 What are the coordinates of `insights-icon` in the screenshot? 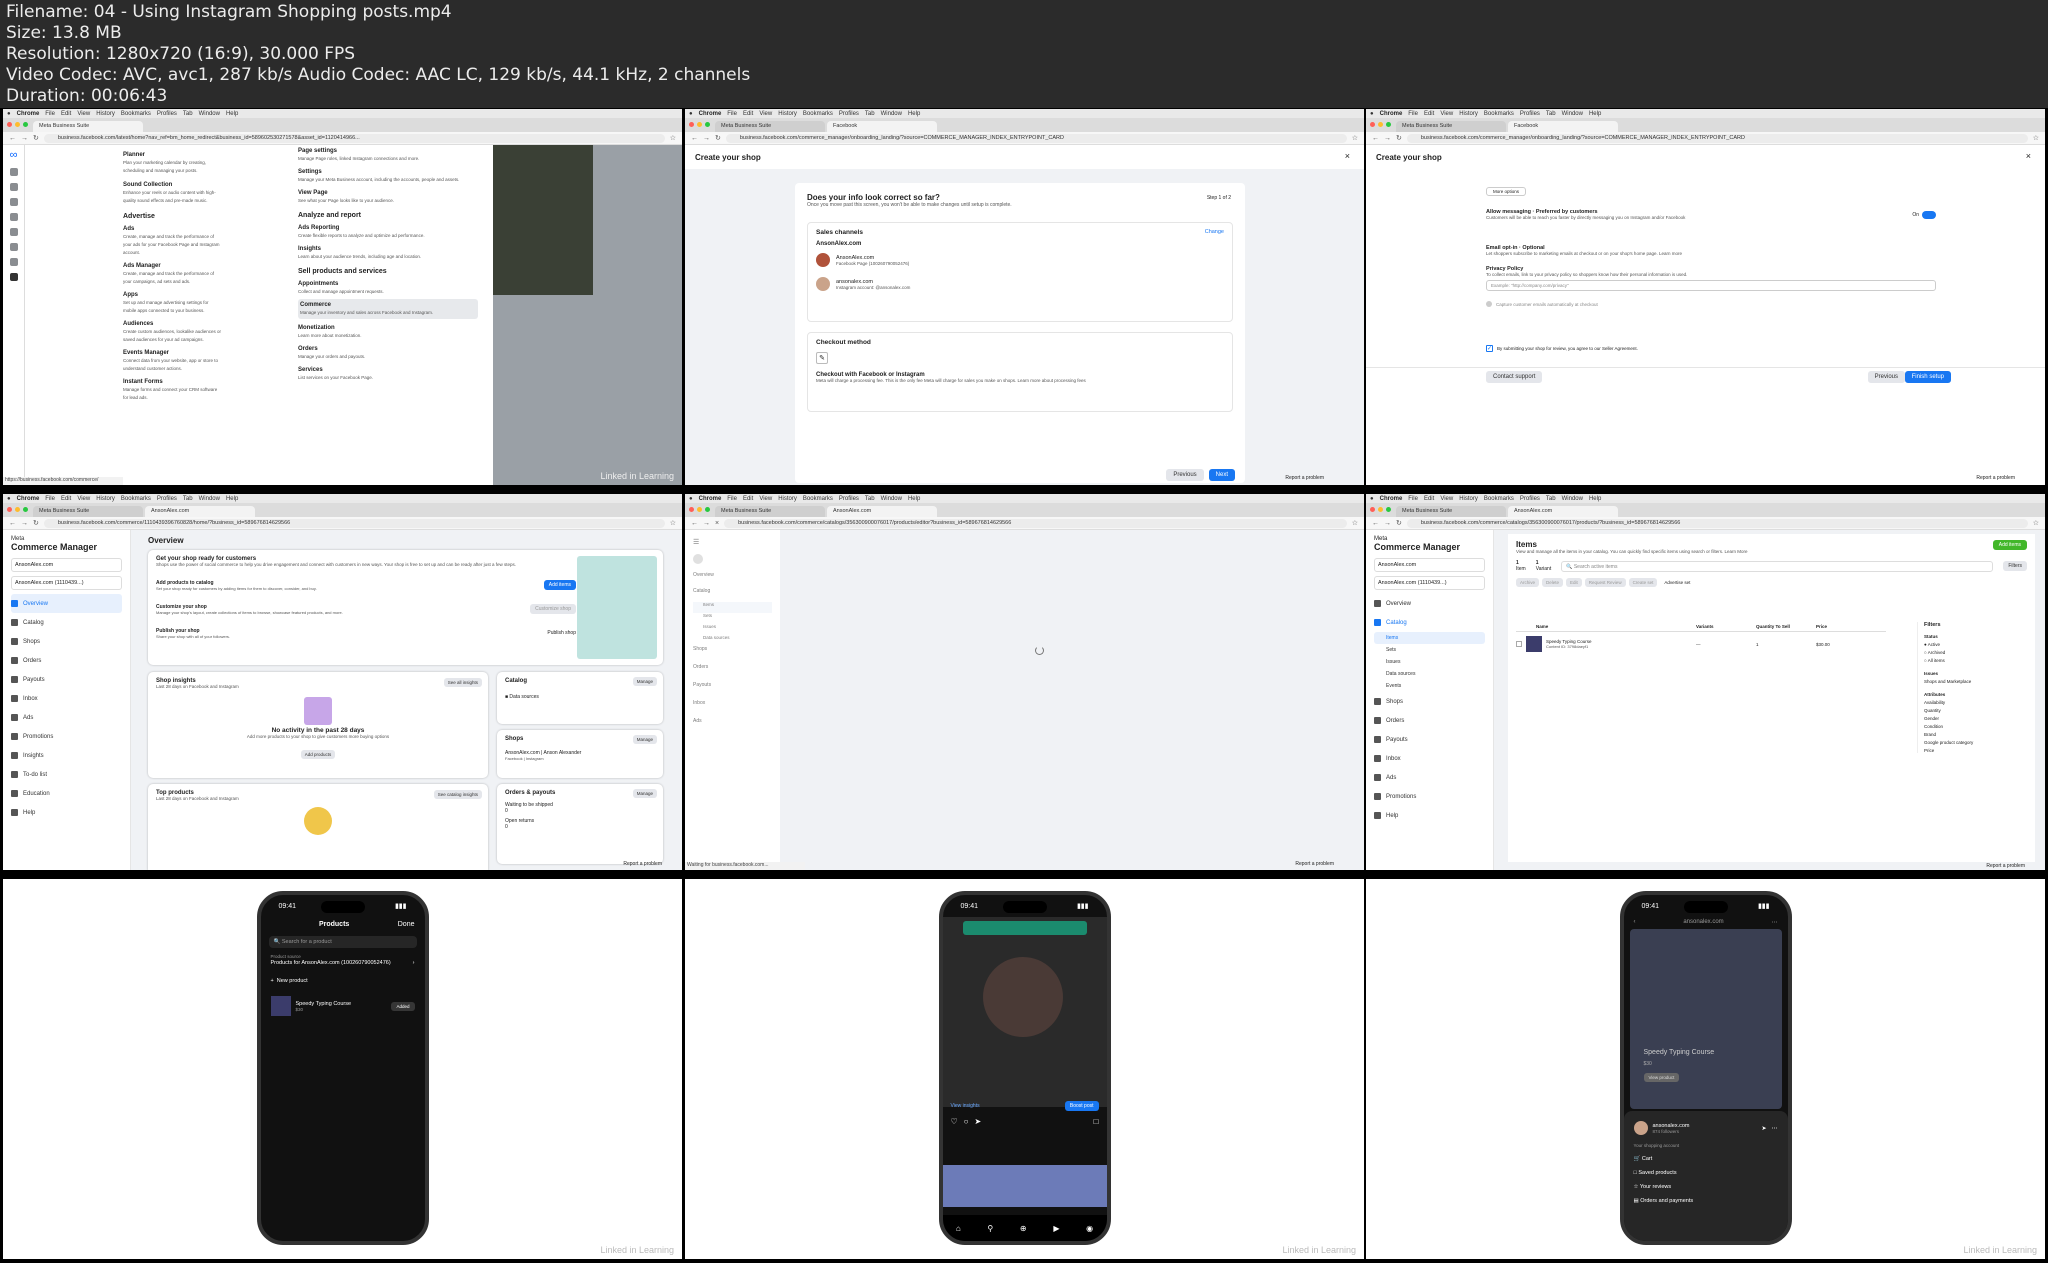 It's located at (13, 262).